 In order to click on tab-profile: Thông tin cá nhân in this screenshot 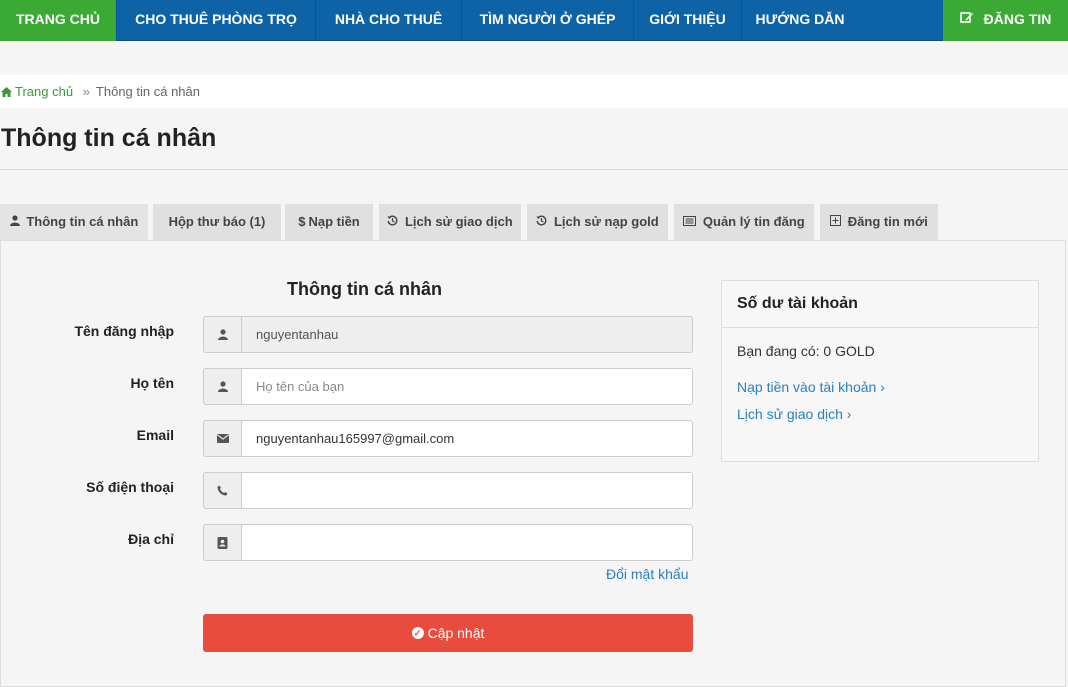, I will do `click(74, 222)`.